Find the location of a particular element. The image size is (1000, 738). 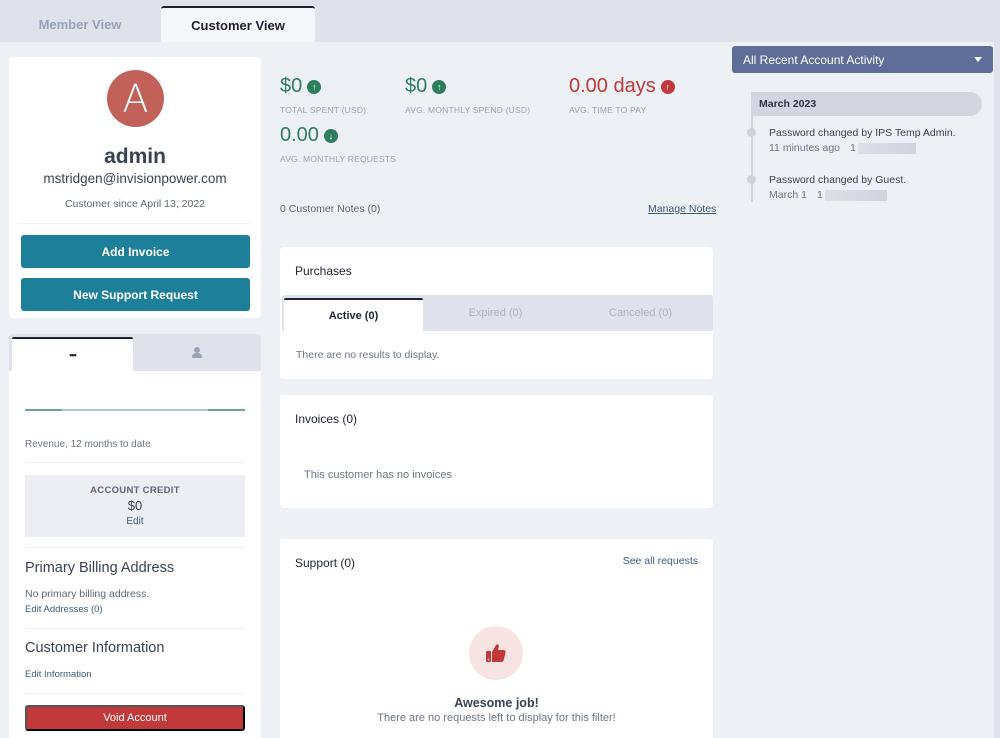

more-dots-icon: ••• is located at coordinates (73, 355).